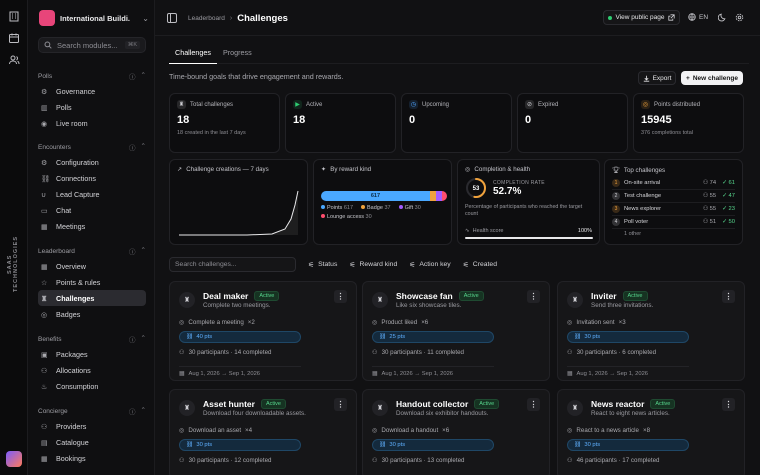 This screenshot has width=760, height=475. Describe the element at coordinates (373, 265) in the screenshot. I see `reward-kind-filter-button: ⚟ Reward kind` at that location.